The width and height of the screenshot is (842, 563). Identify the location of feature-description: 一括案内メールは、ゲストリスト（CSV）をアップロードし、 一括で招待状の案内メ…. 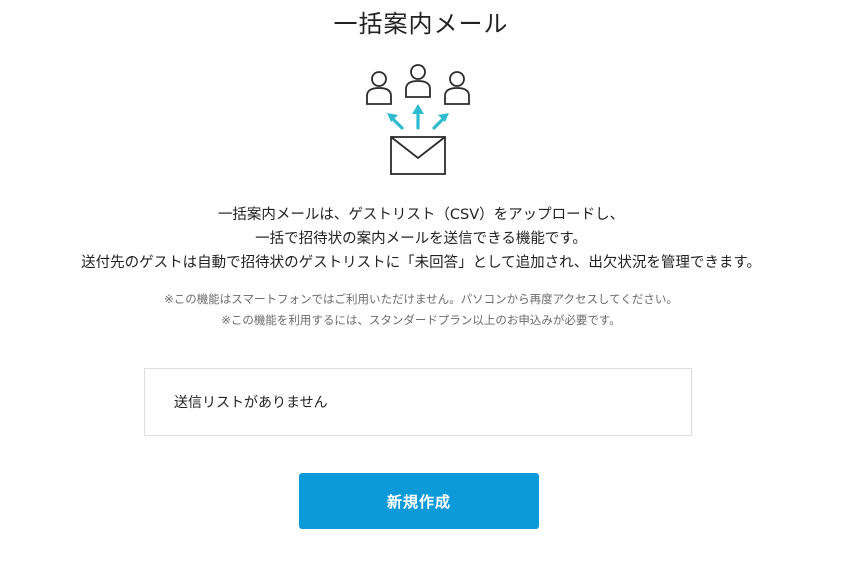
(421, 239).